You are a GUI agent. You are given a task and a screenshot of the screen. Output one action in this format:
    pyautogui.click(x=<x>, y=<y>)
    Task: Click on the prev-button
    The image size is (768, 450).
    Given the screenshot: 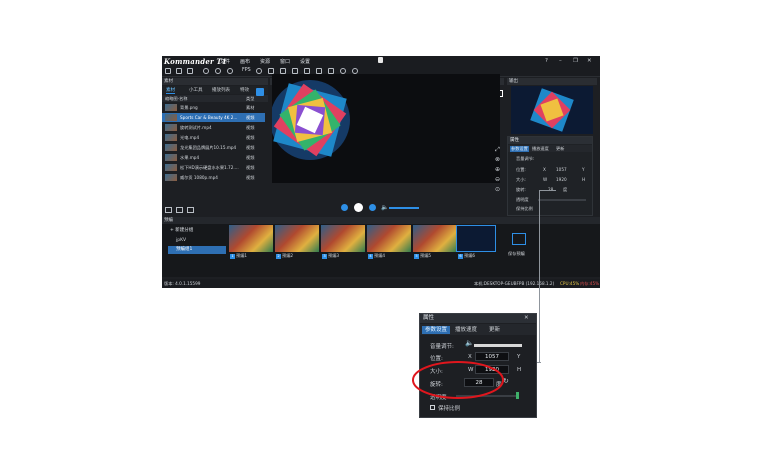 What is the action you would take?
    pyautogui.click(x=344, y=207)
    